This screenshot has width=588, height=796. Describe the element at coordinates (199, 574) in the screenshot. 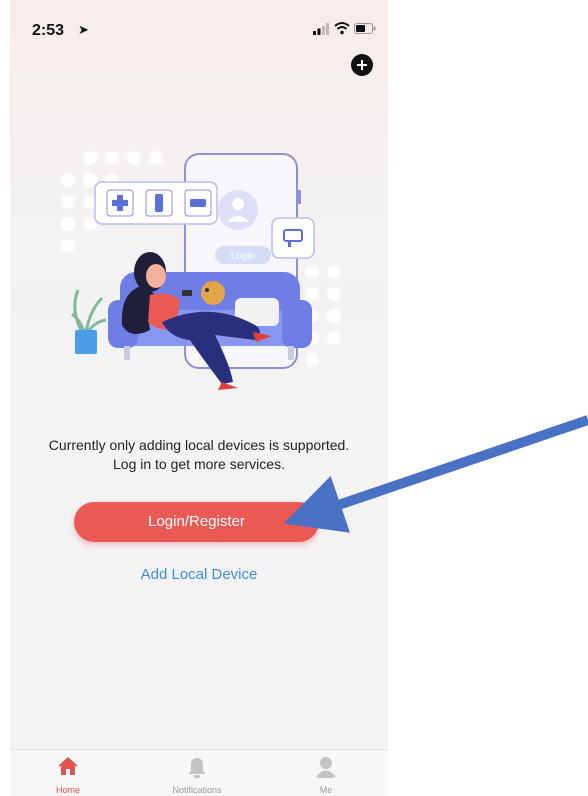

I see `add-local-device-link: Add Local Device` at that location.